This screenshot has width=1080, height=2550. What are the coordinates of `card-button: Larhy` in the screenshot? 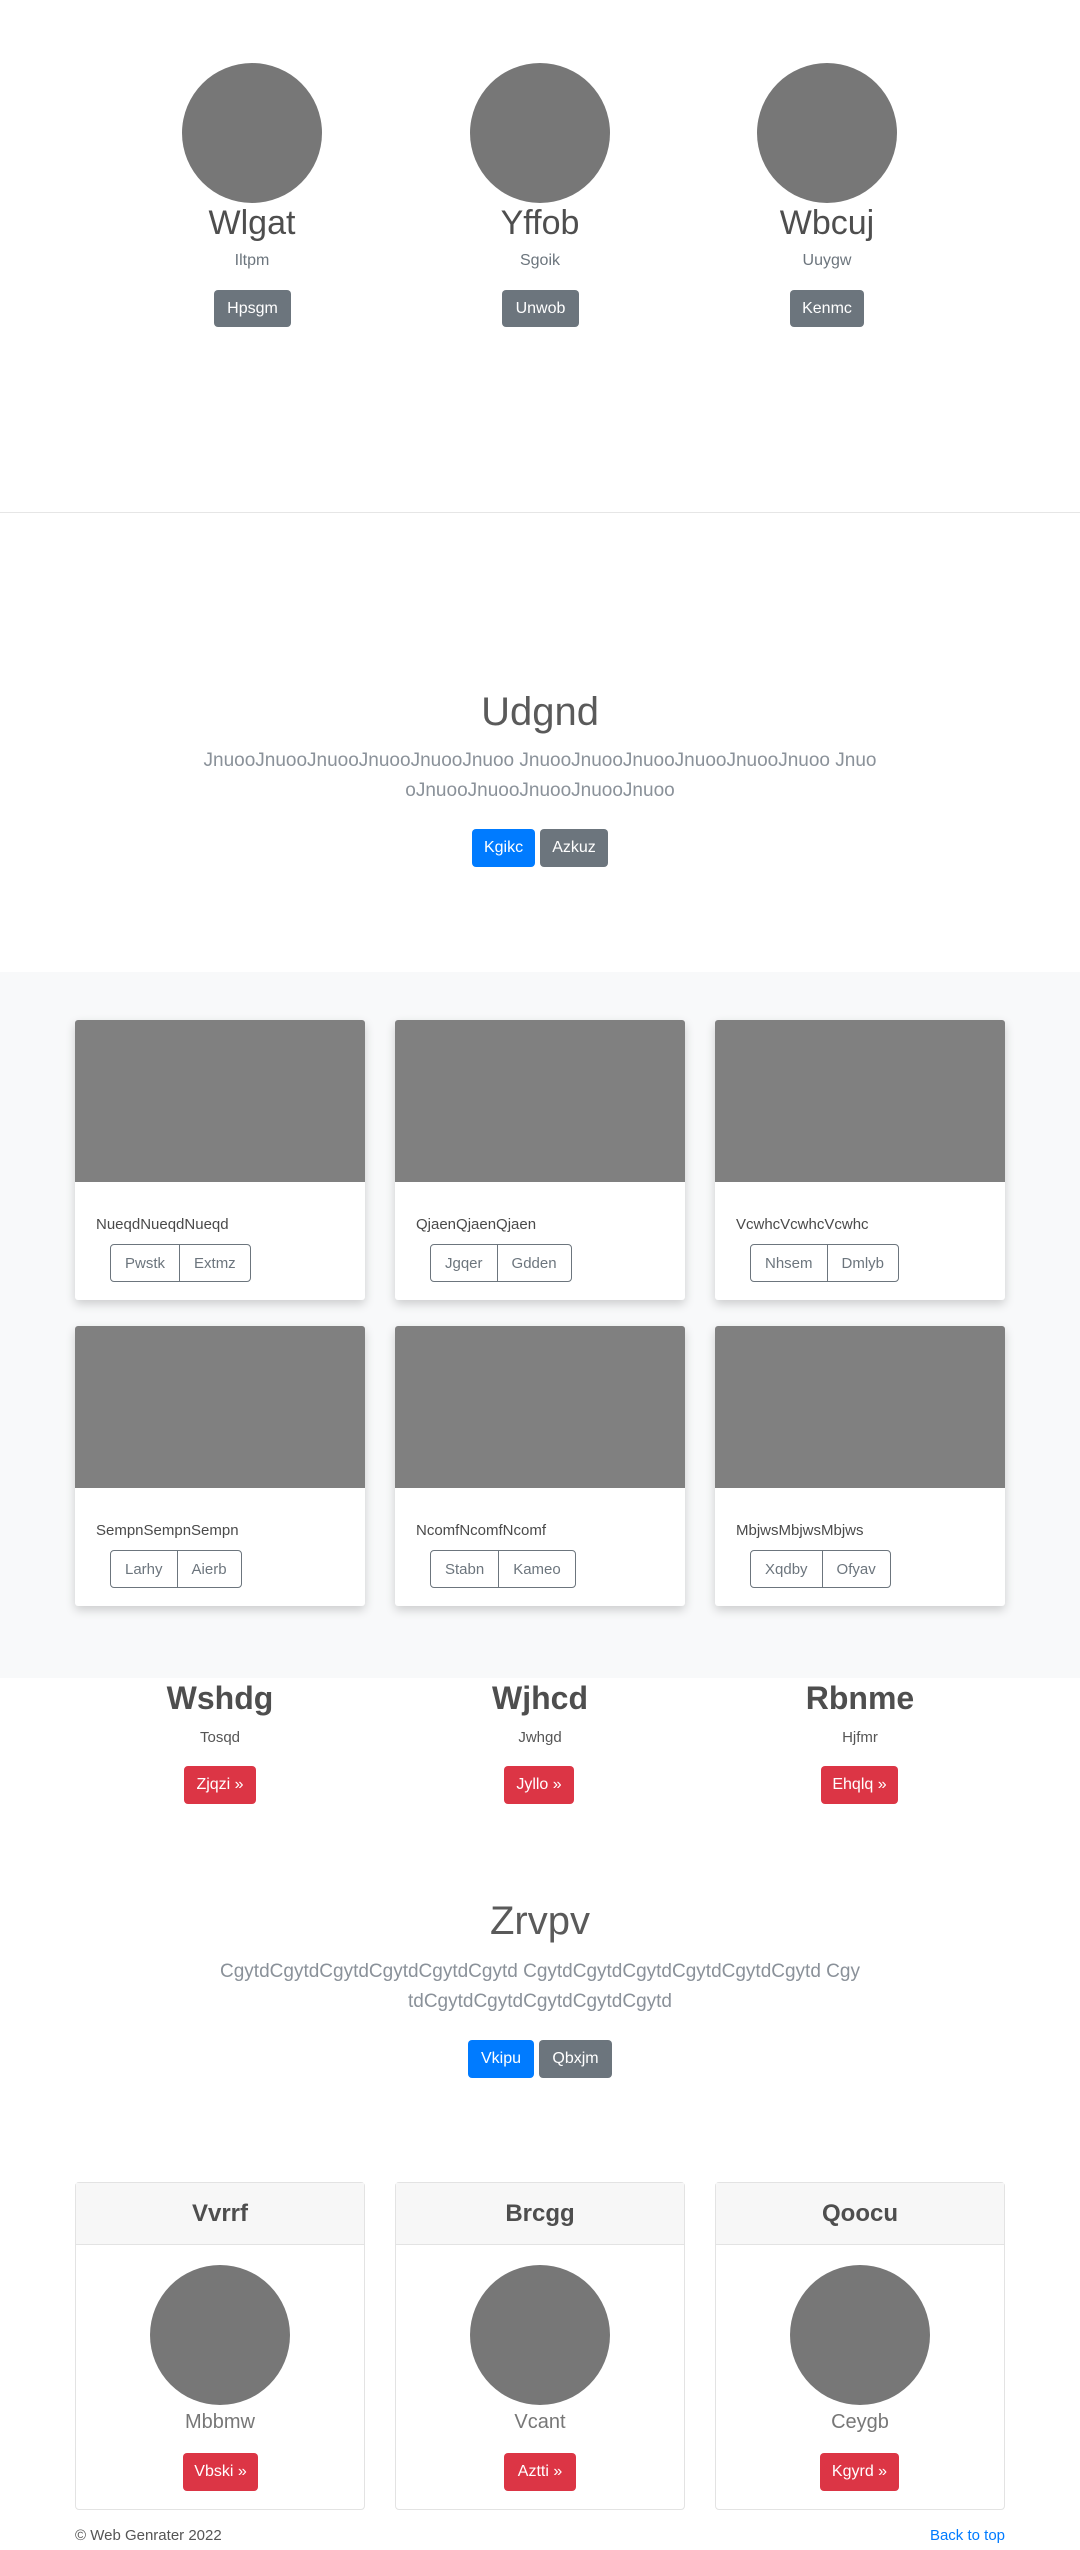 It's located at (144, 1569).